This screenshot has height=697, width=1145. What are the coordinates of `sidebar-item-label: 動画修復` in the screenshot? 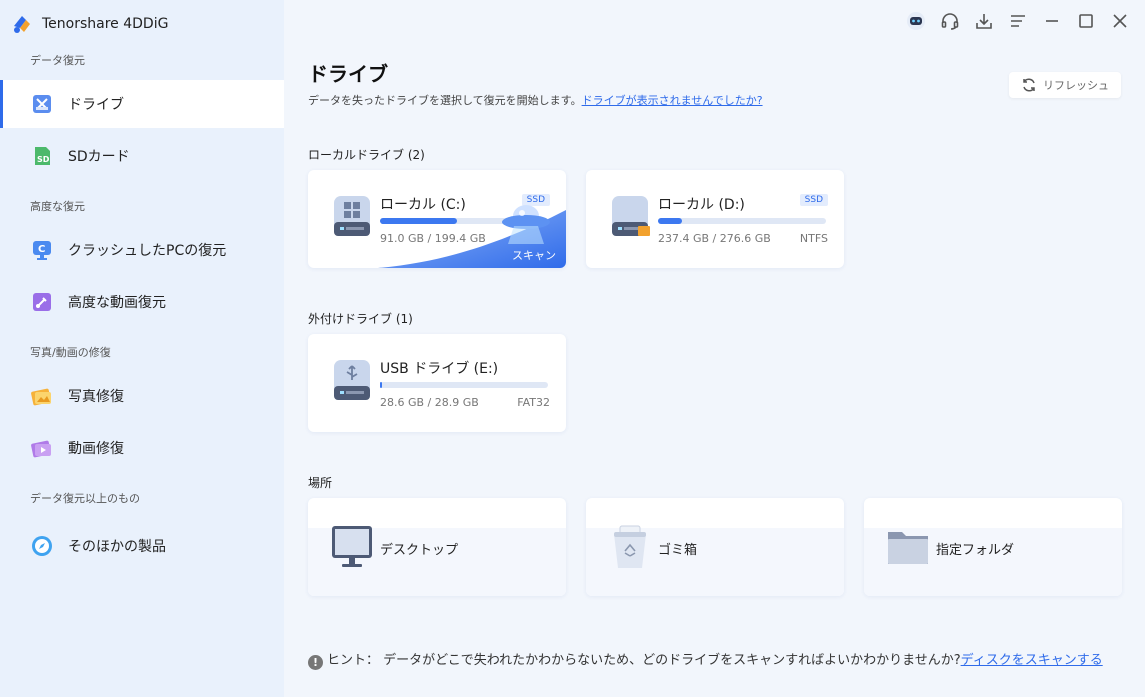 It's located at (96, 449).